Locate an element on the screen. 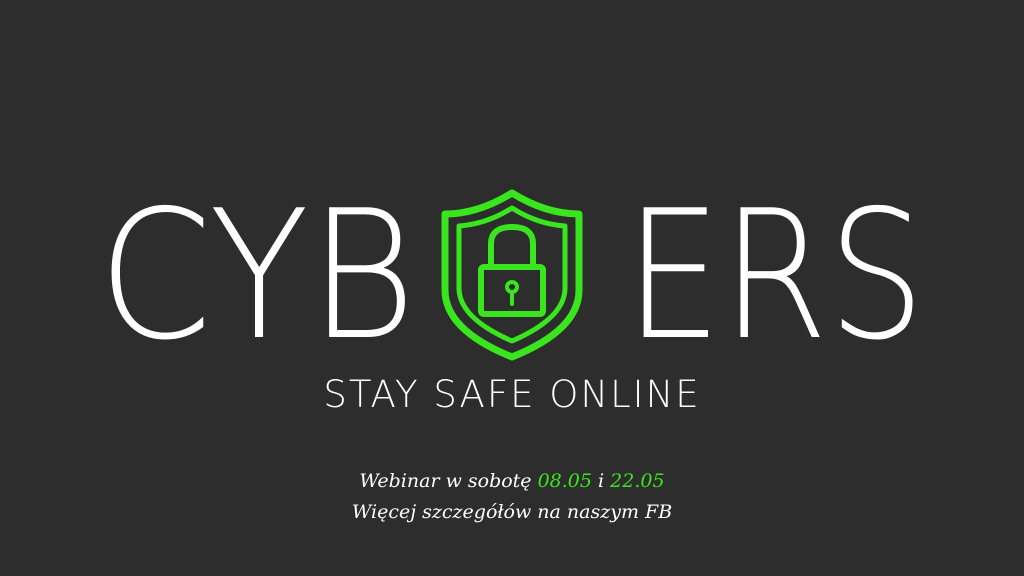 Image resolution: width=1024 pixels, height=576 pixels. tagline: STAY SAFE ONLINE is located at coordinates (512, 394).